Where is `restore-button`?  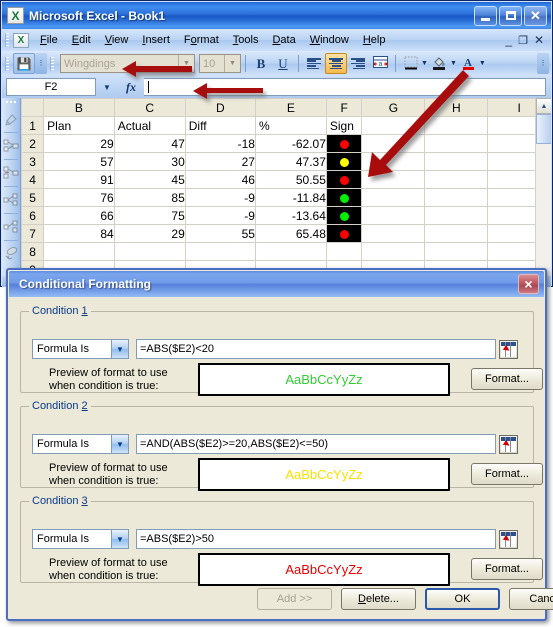 restore-button is located at coordinates (510, 15).